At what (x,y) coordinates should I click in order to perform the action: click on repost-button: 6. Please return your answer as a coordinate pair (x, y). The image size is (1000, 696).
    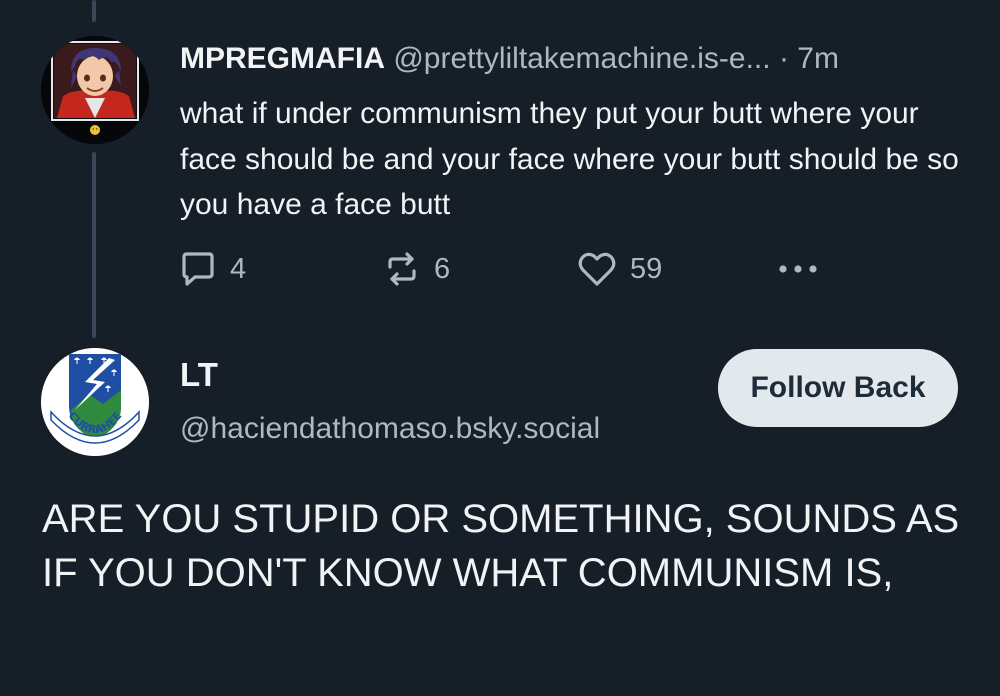
    Looking at the image, I should click on (416, 269).